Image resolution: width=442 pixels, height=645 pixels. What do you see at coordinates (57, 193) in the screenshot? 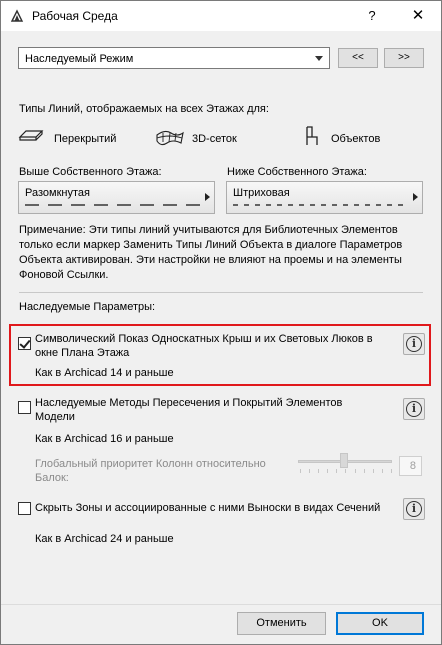
I see `above-floor-line-type-value: Разомкнутая` at bounding box center [57, 193].